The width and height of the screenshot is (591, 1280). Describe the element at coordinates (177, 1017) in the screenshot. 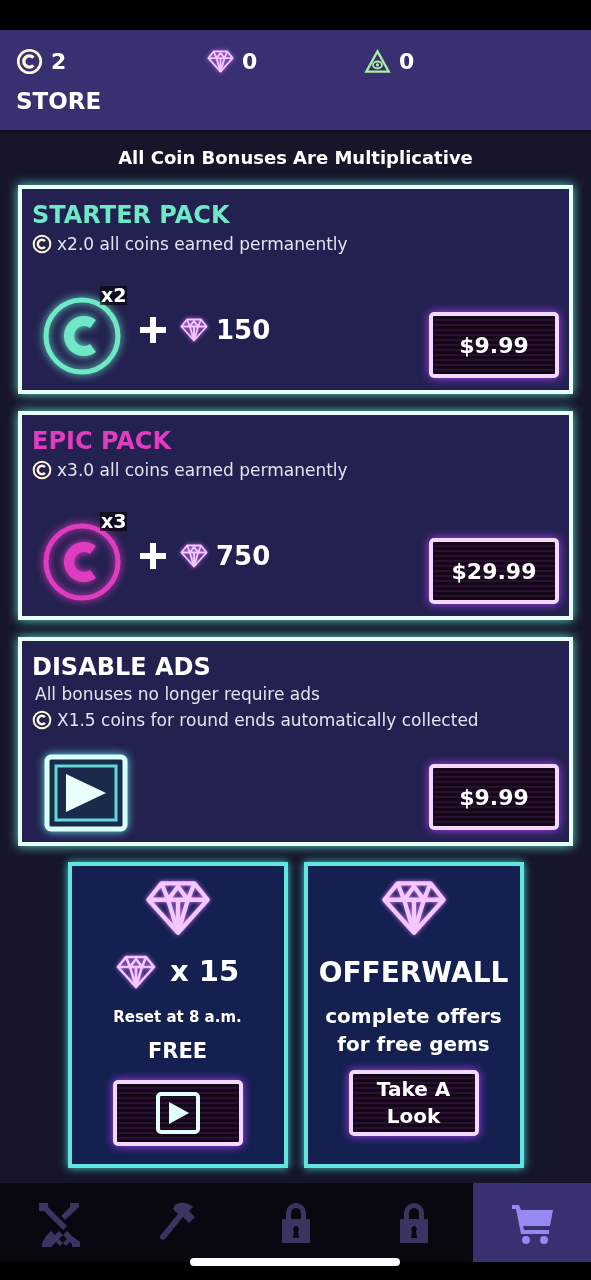

I see `reset-note: Reset at 8 a.m.` at that location.